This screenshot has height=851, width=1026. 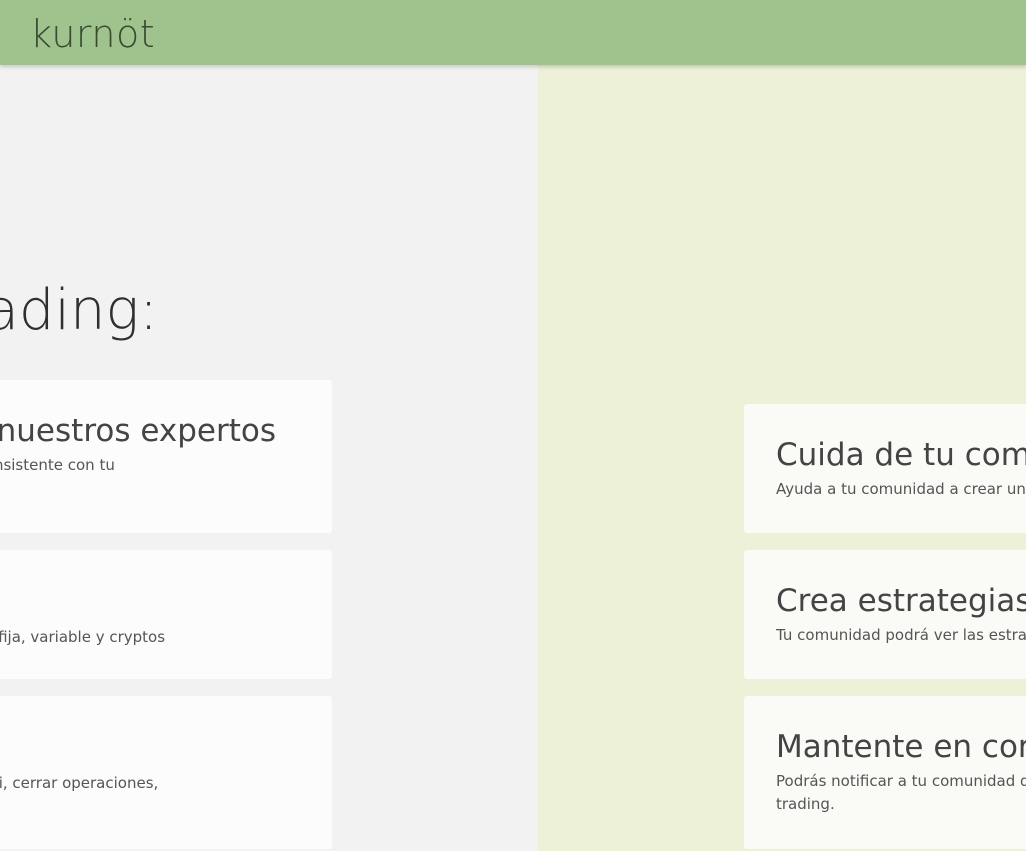 What do you see at coordinates (79, 310) in the screenshot?
I see `section-heading: rading:` at bounding box center [79, 310].